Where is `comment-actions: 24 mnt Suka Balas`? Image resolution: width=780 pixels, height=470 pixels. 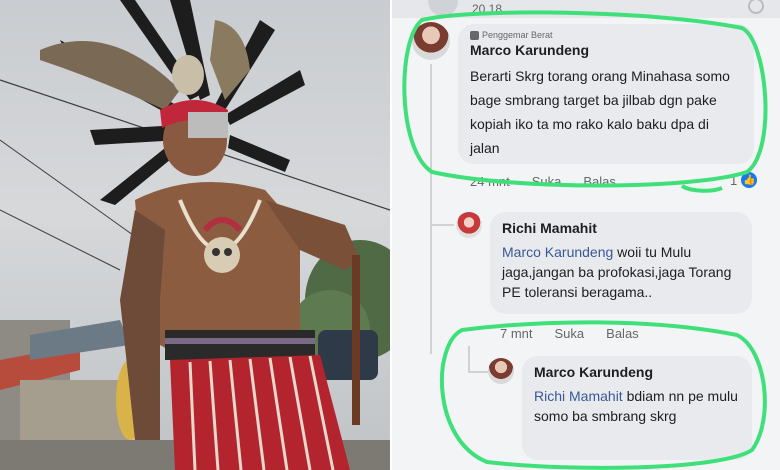 comment-actions: 24 mnt Suka Balas is located at coordinates (543, 181).